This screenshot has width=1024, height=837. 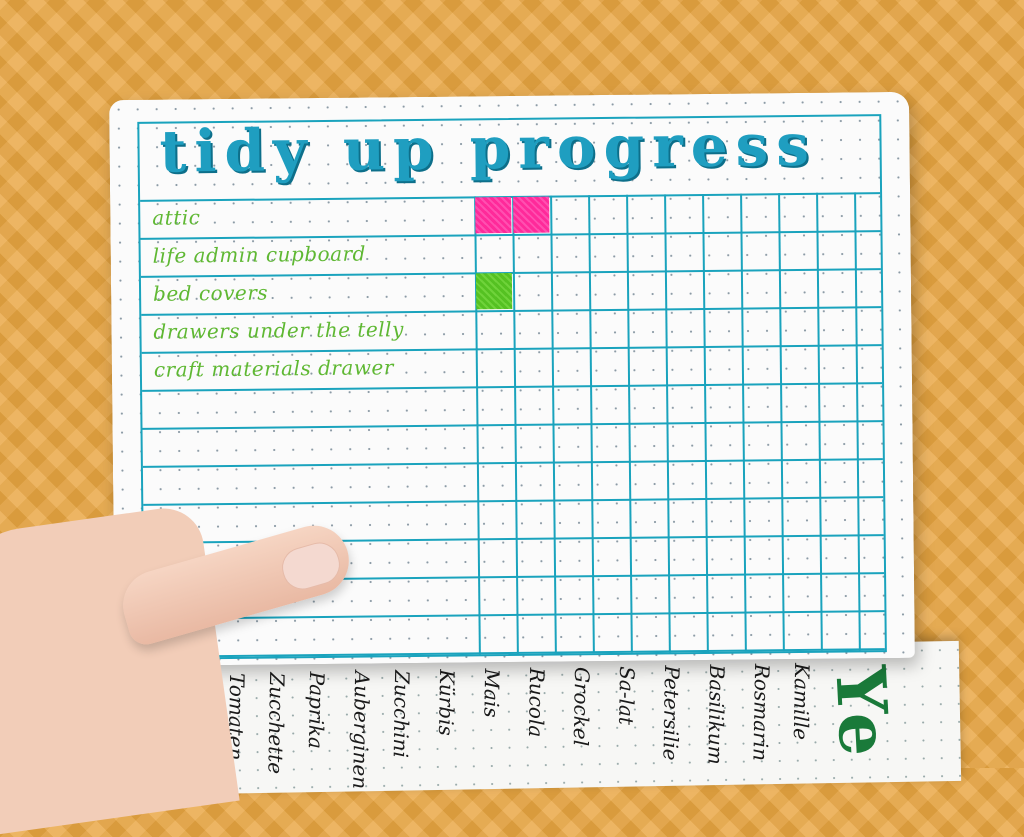 I want to click on page-title: tidy up progress, so click(x=488, y=148).